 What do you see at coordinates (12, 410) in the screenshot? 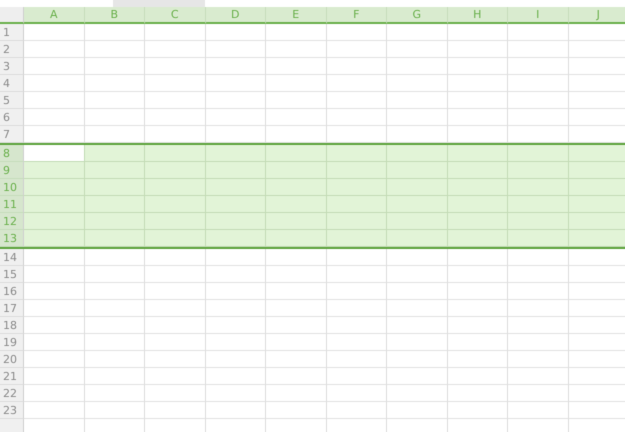
I see `row-header: 23` at bounding box center [12, 410].